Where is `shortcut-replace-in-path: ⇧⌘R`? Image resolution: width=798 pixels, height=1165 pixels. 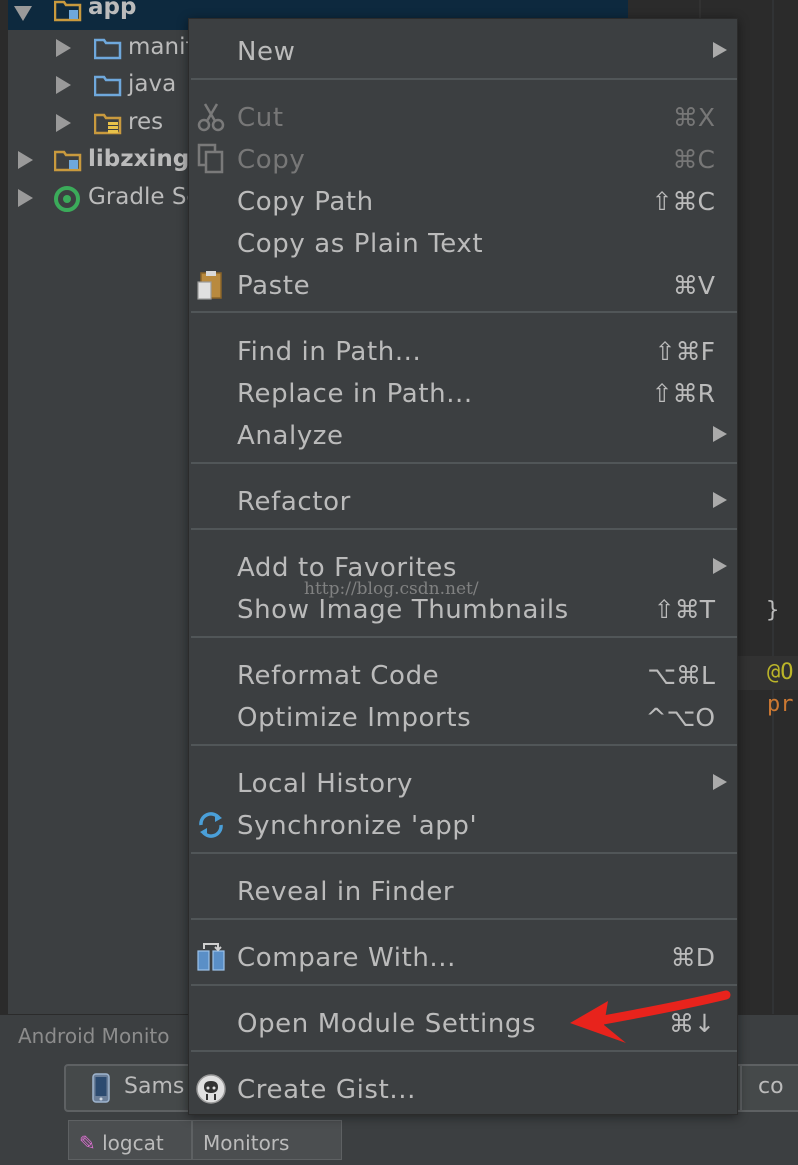
shortcut-replace-in-path: ⇧⌘R is located at coordinates (683, 393).